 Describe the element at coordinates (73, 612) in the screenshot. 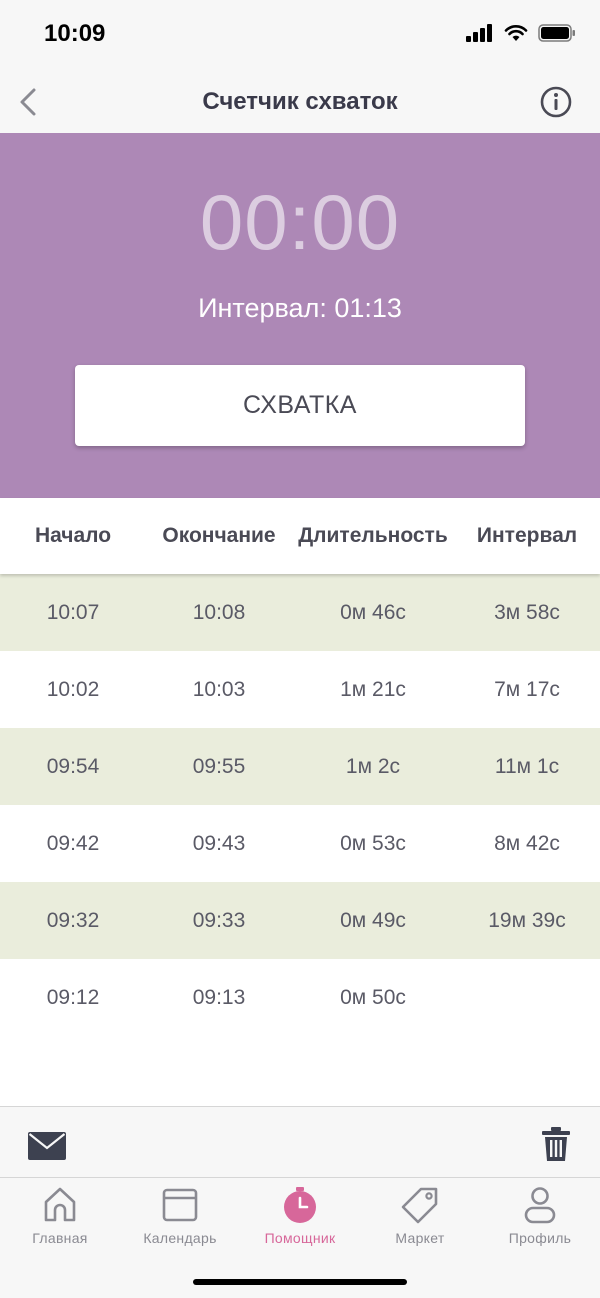

I see `cell-start: 10:07` at that location.